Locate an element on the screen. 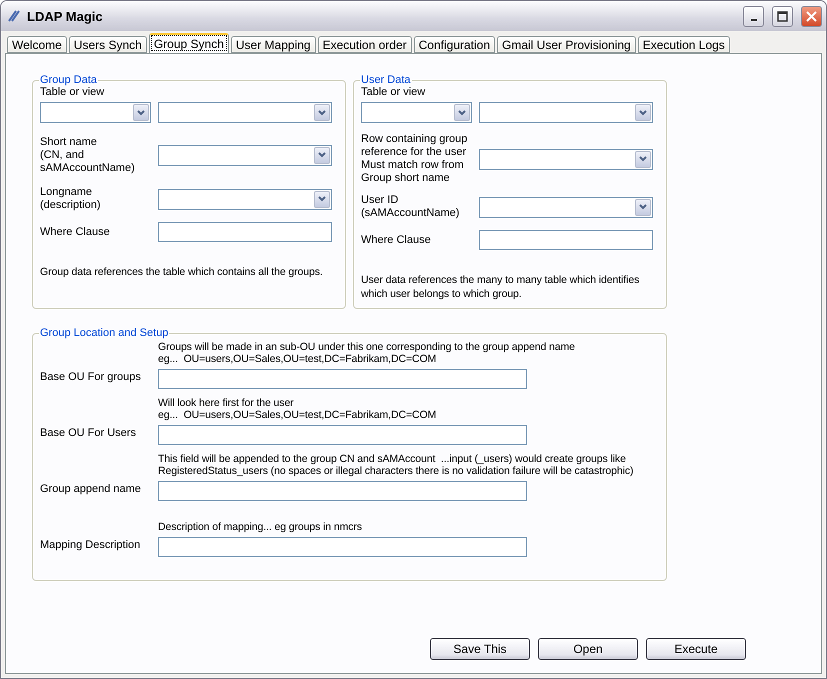 Image resolution: width=827 pixels, height=679 pixels. app-icon is located at coordinates (14, 16).